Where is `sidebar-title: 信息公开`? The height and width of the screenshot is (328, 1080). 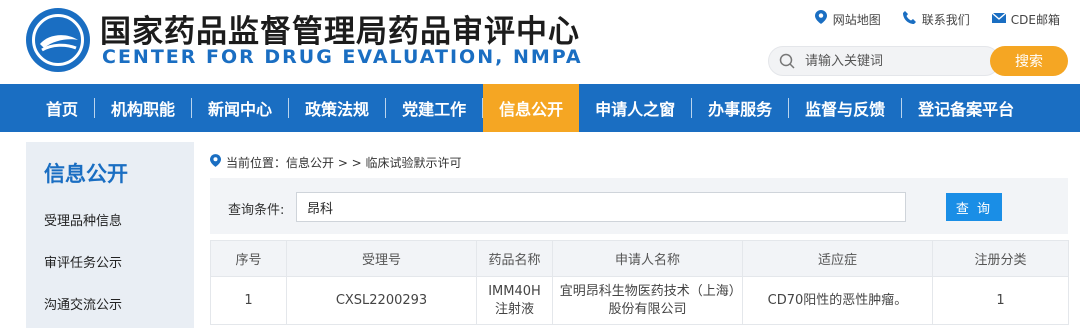 sidebar-title: 信息公开 is located at coordinates (86, 174).